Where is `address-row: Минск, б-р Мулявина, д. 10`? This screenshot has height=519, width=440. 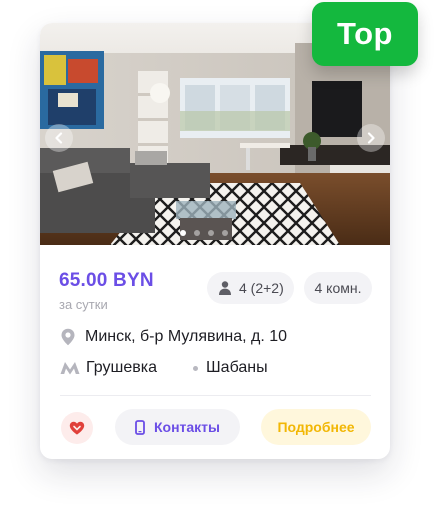 address-row: Минск, б-р Мулявина, д. 10 is located at coordinates (173, 337).